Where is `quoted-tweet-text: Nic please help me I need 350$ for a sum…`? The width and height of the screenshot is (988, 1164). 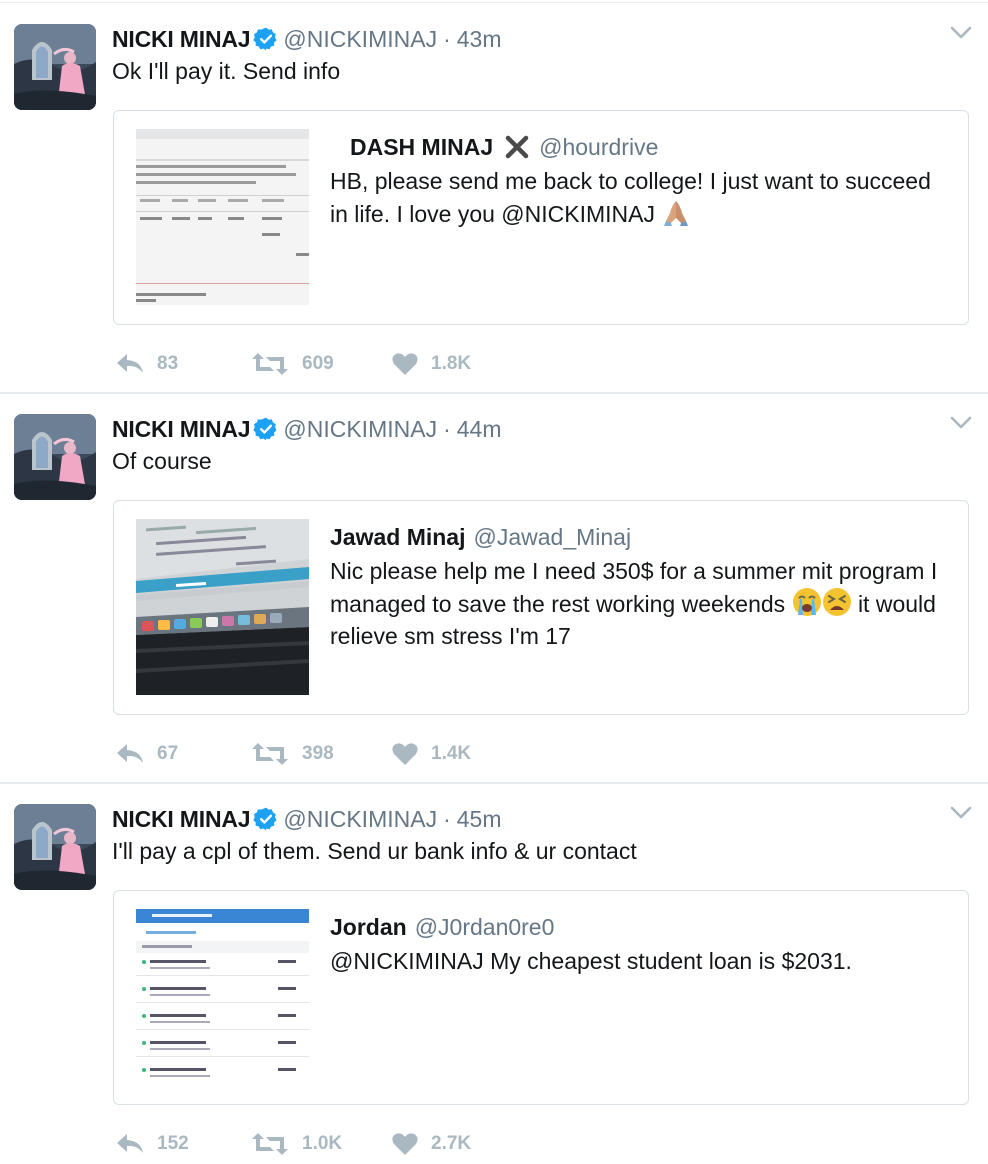
quoted-tweet-text: Nic please help me I need 350$ for a sum… is located at coordinates (640, 603).